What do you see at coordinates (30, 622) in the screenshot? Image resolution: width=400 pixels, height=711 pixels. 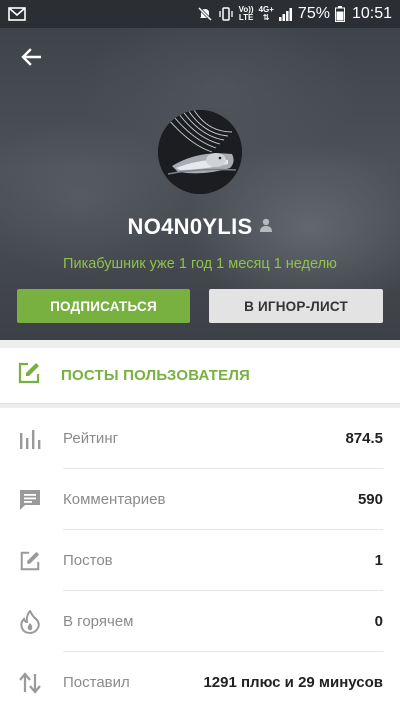 I see `fire-icon` at bounding box center [30, 622].